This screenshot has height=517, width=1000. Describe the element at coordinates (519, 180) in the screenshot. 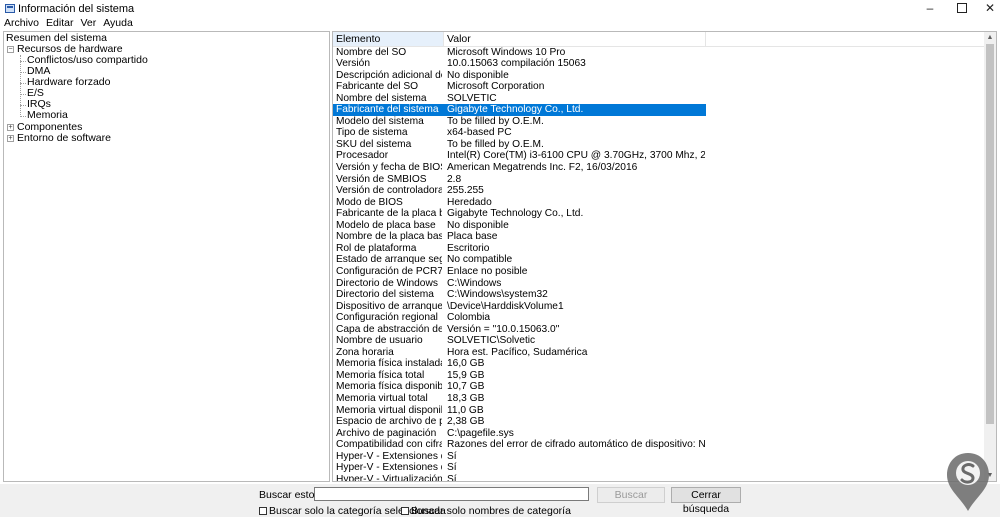

I see `table-row: Versión de SMBIOS 2.8` at that location.